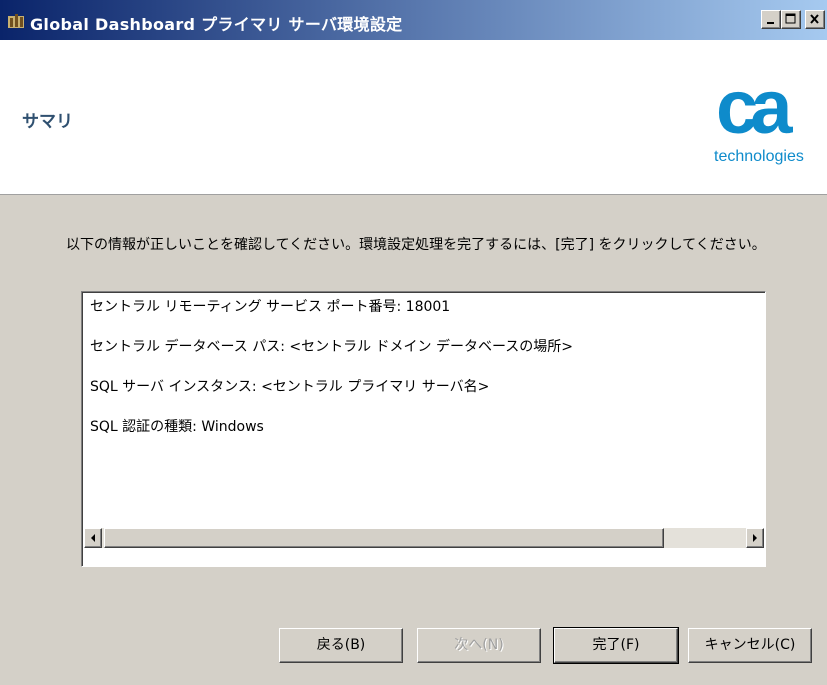 This screenshot has height=685, width=827. I want to click on app-icon, so click(16, 20).